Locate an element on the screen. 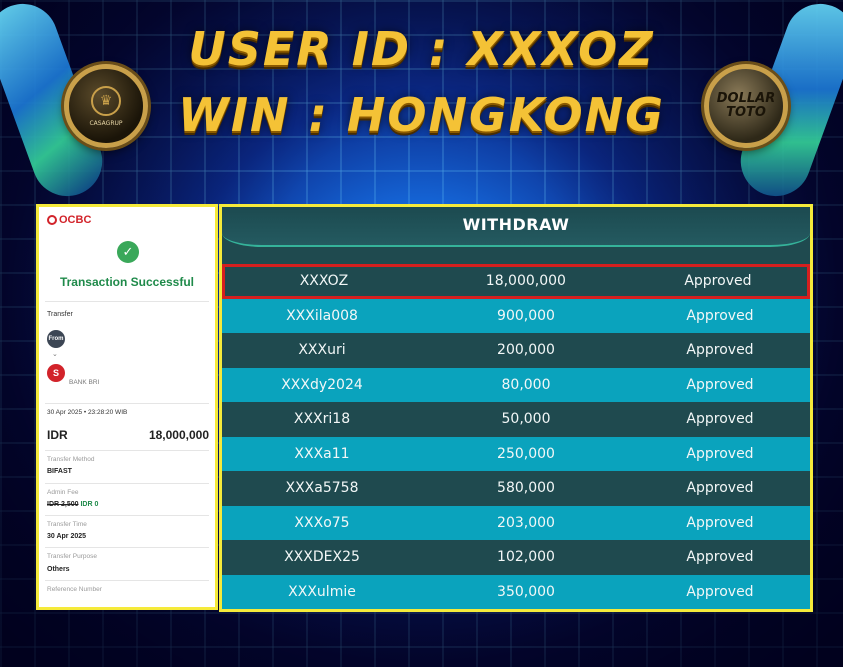 Image resolution: width=843 pixels, height=667 pixels. row-user: XXXa5758 is located at coordinates (322, 488).